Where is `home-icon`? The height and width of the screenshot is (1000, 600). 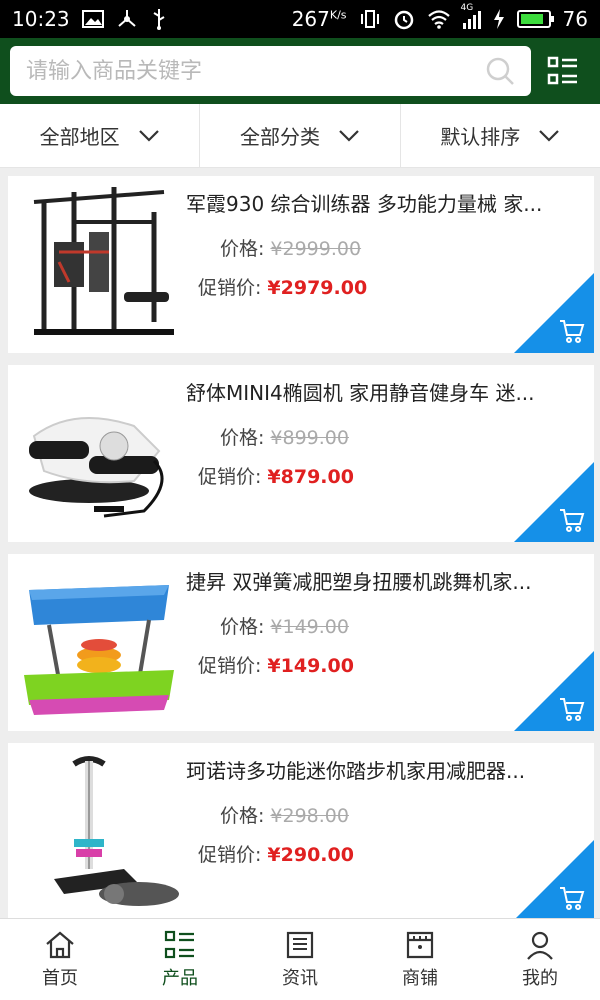 home-icon is located at coordinates (60, 944).